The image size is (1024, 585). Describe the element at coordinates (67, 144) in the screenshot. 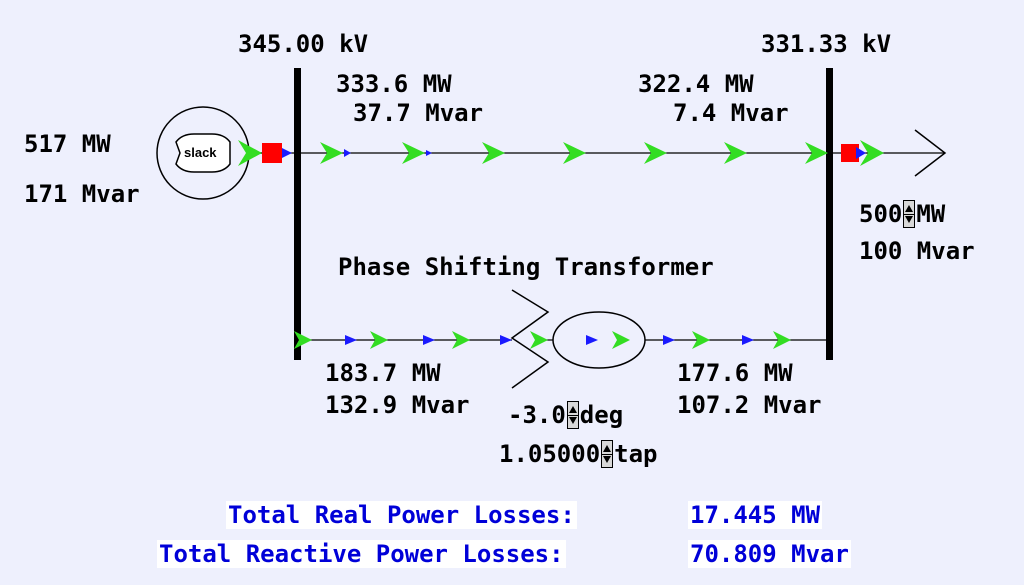

I see `generator-mw: 517 MW` at that location.